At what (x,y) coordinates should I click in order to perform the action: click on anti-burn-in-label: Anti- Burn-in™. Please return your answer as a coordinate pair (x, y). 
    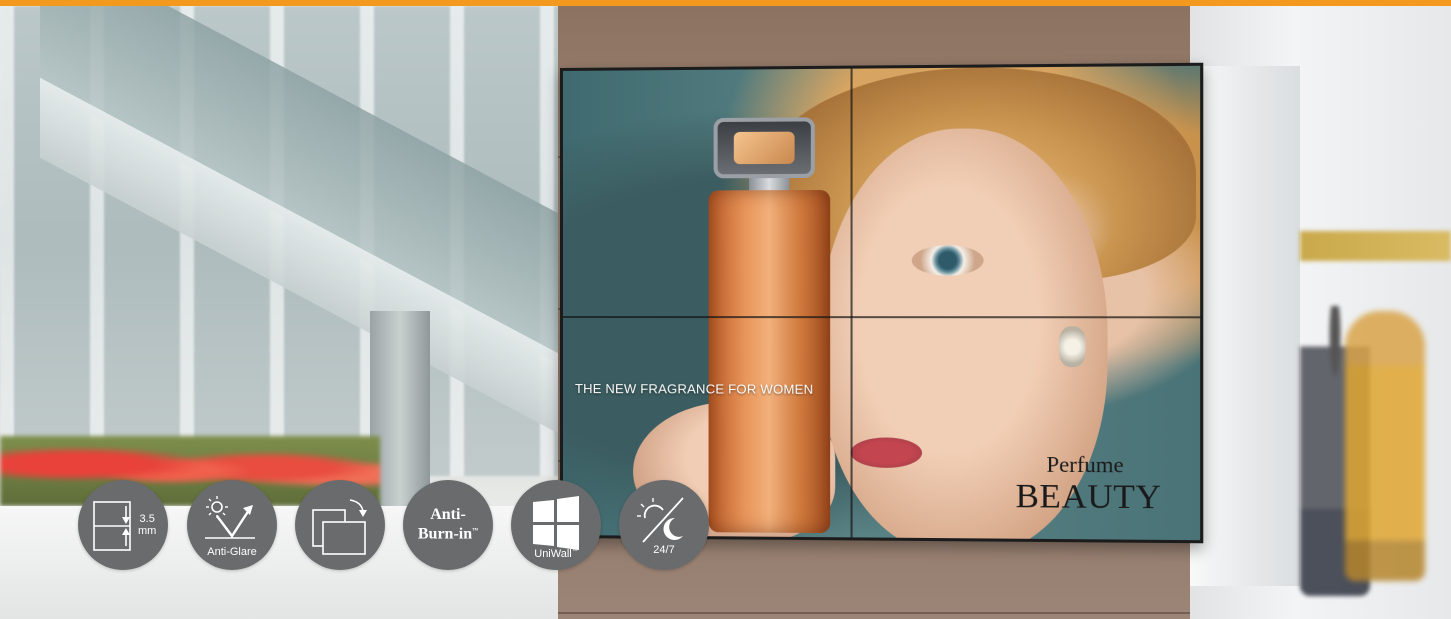
    Looking at the image, I should click on (448, 524).